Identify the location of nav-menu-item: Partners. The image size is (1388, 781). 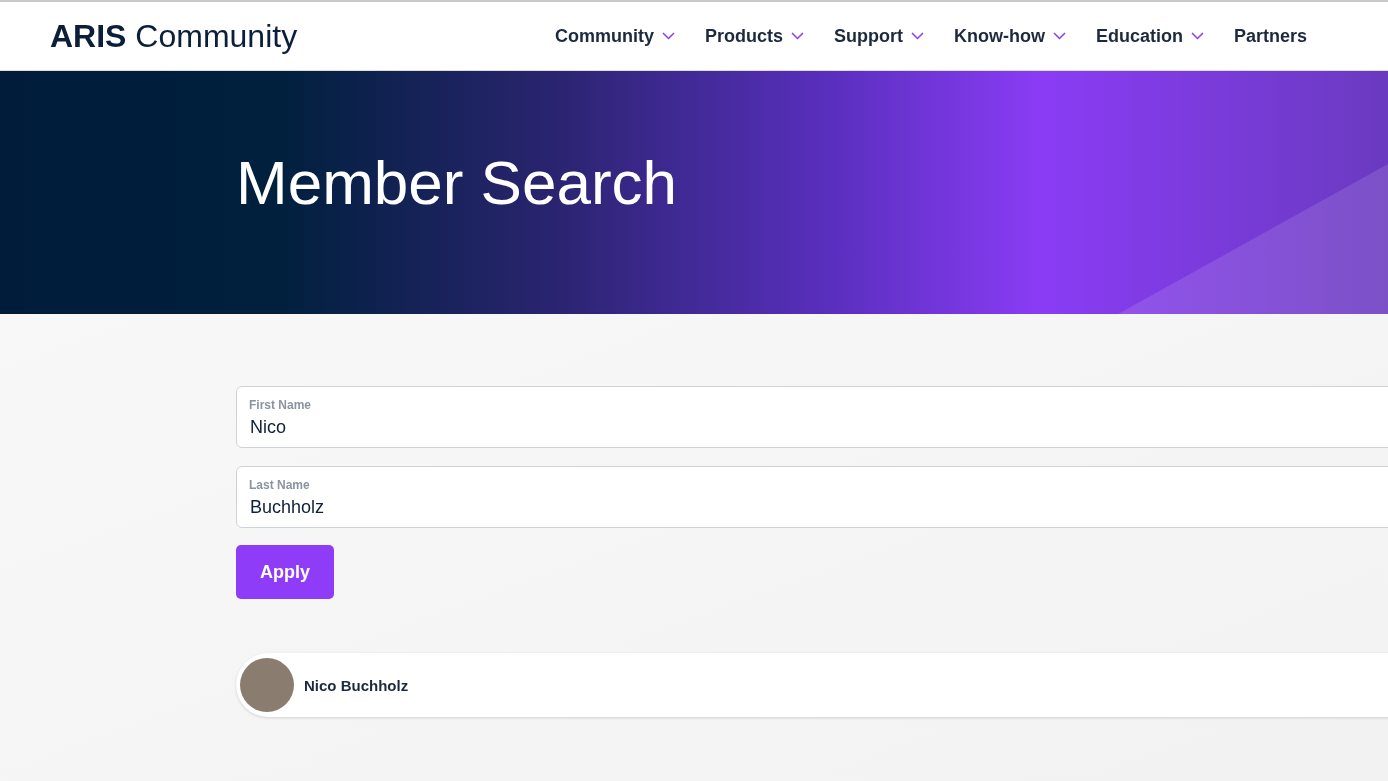
(1270, 36).